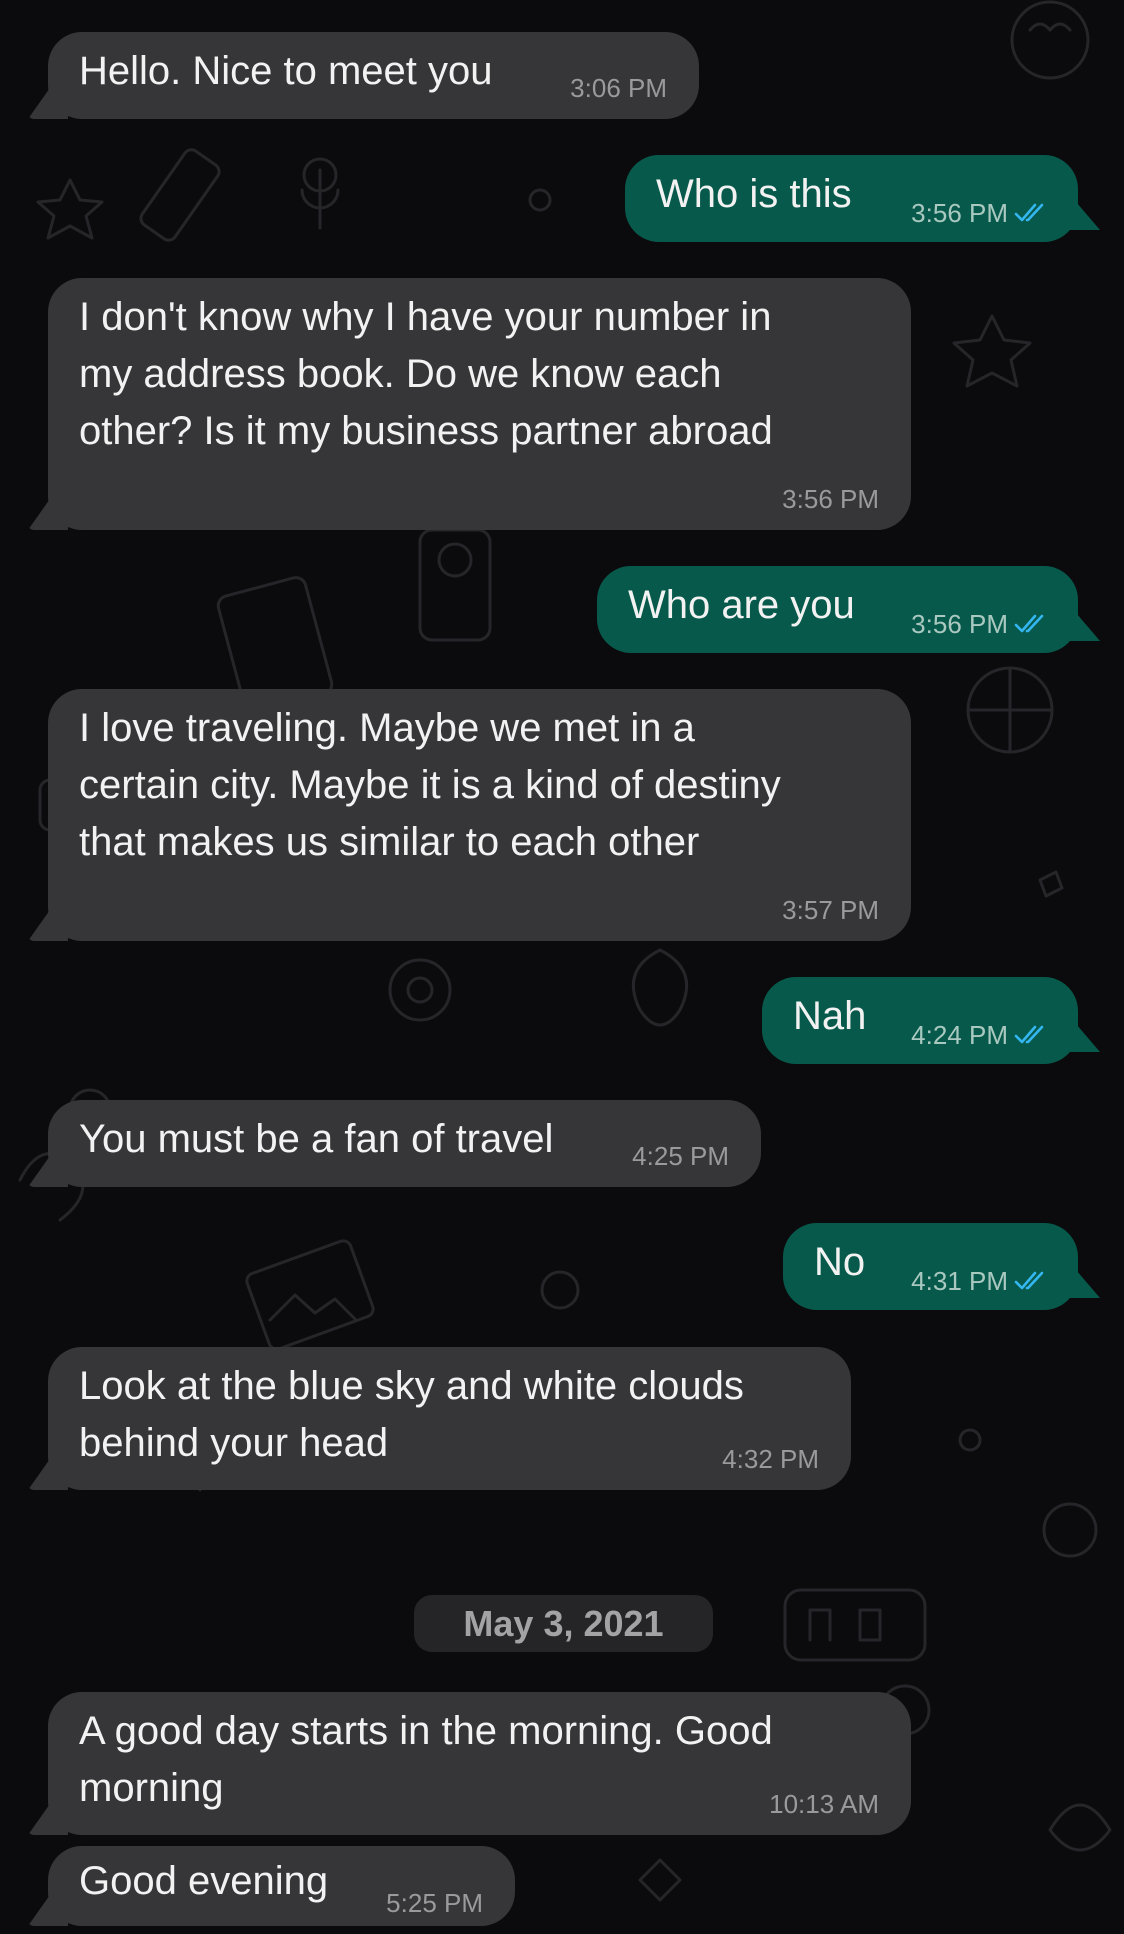  What do you see at coordinates (286, 71) in the screenshot?
I see `message-text: Hello. Nice to meet you` at bounding box center [286, 71].